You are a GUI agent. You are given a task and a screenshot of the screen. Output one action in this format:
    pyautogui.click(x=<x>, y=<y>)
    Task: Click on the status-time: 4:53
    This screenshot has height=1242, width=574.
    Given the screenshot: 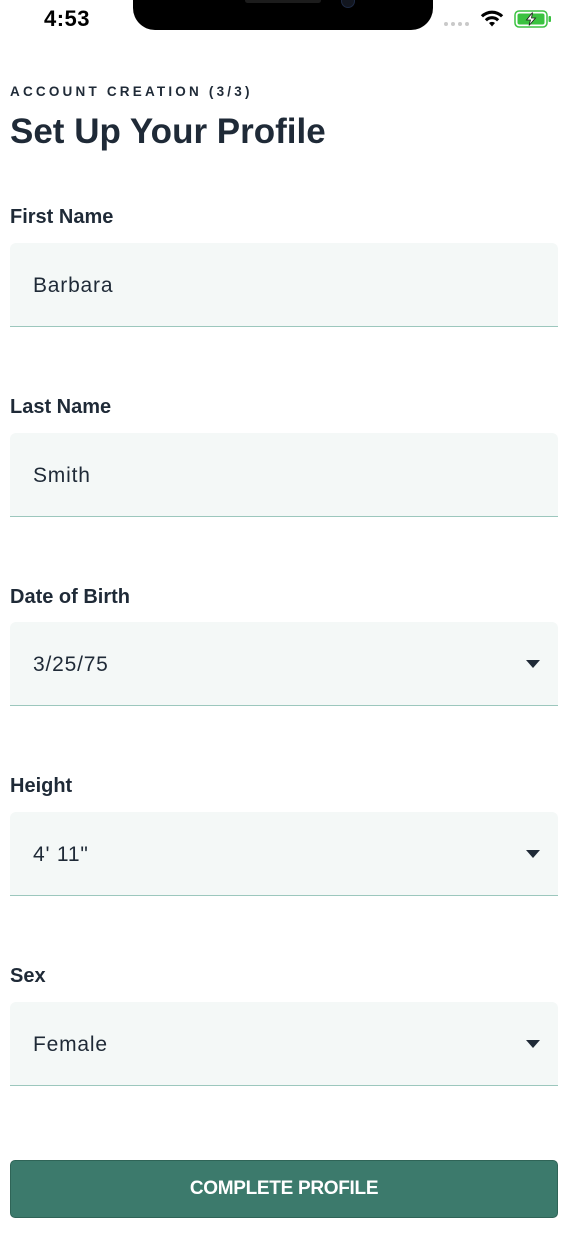 What is the action you would take?
    pyautogui.click(x=67, y=18)
    